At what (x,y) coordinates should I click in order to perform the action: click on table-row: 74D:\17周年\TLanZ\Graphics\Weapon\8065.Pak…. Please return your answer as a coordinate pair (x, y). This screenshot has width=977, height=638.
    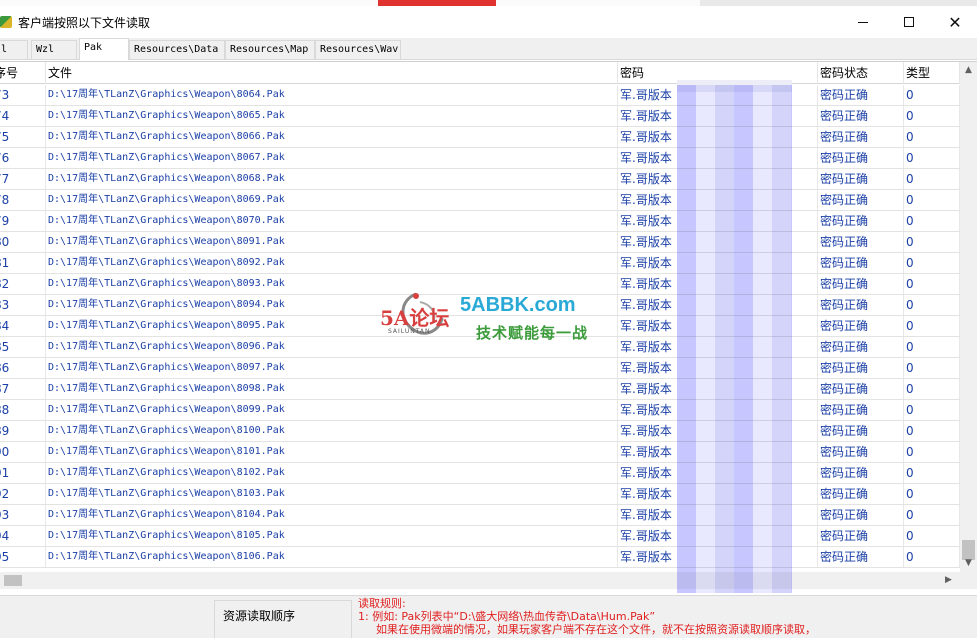
    Looking at the image, I should click on (480, 116).